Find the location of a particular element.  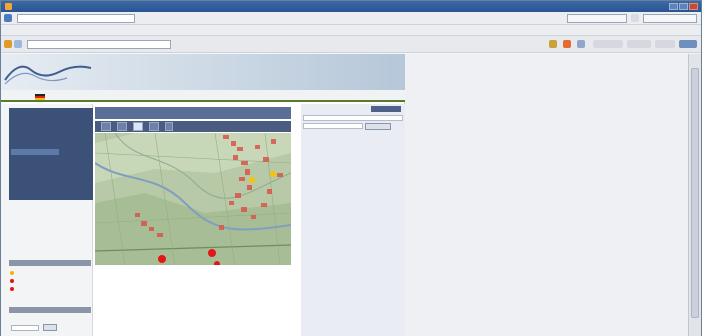

search-panel-header-button is located at coordinates (386, 109).